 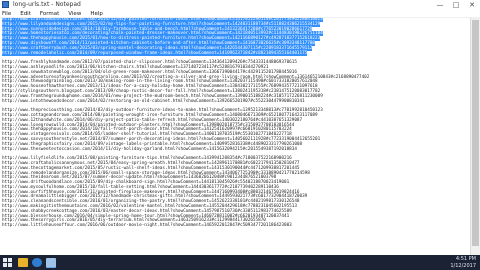 I want to click on minimize-button: —, so click(x=440, y=5).